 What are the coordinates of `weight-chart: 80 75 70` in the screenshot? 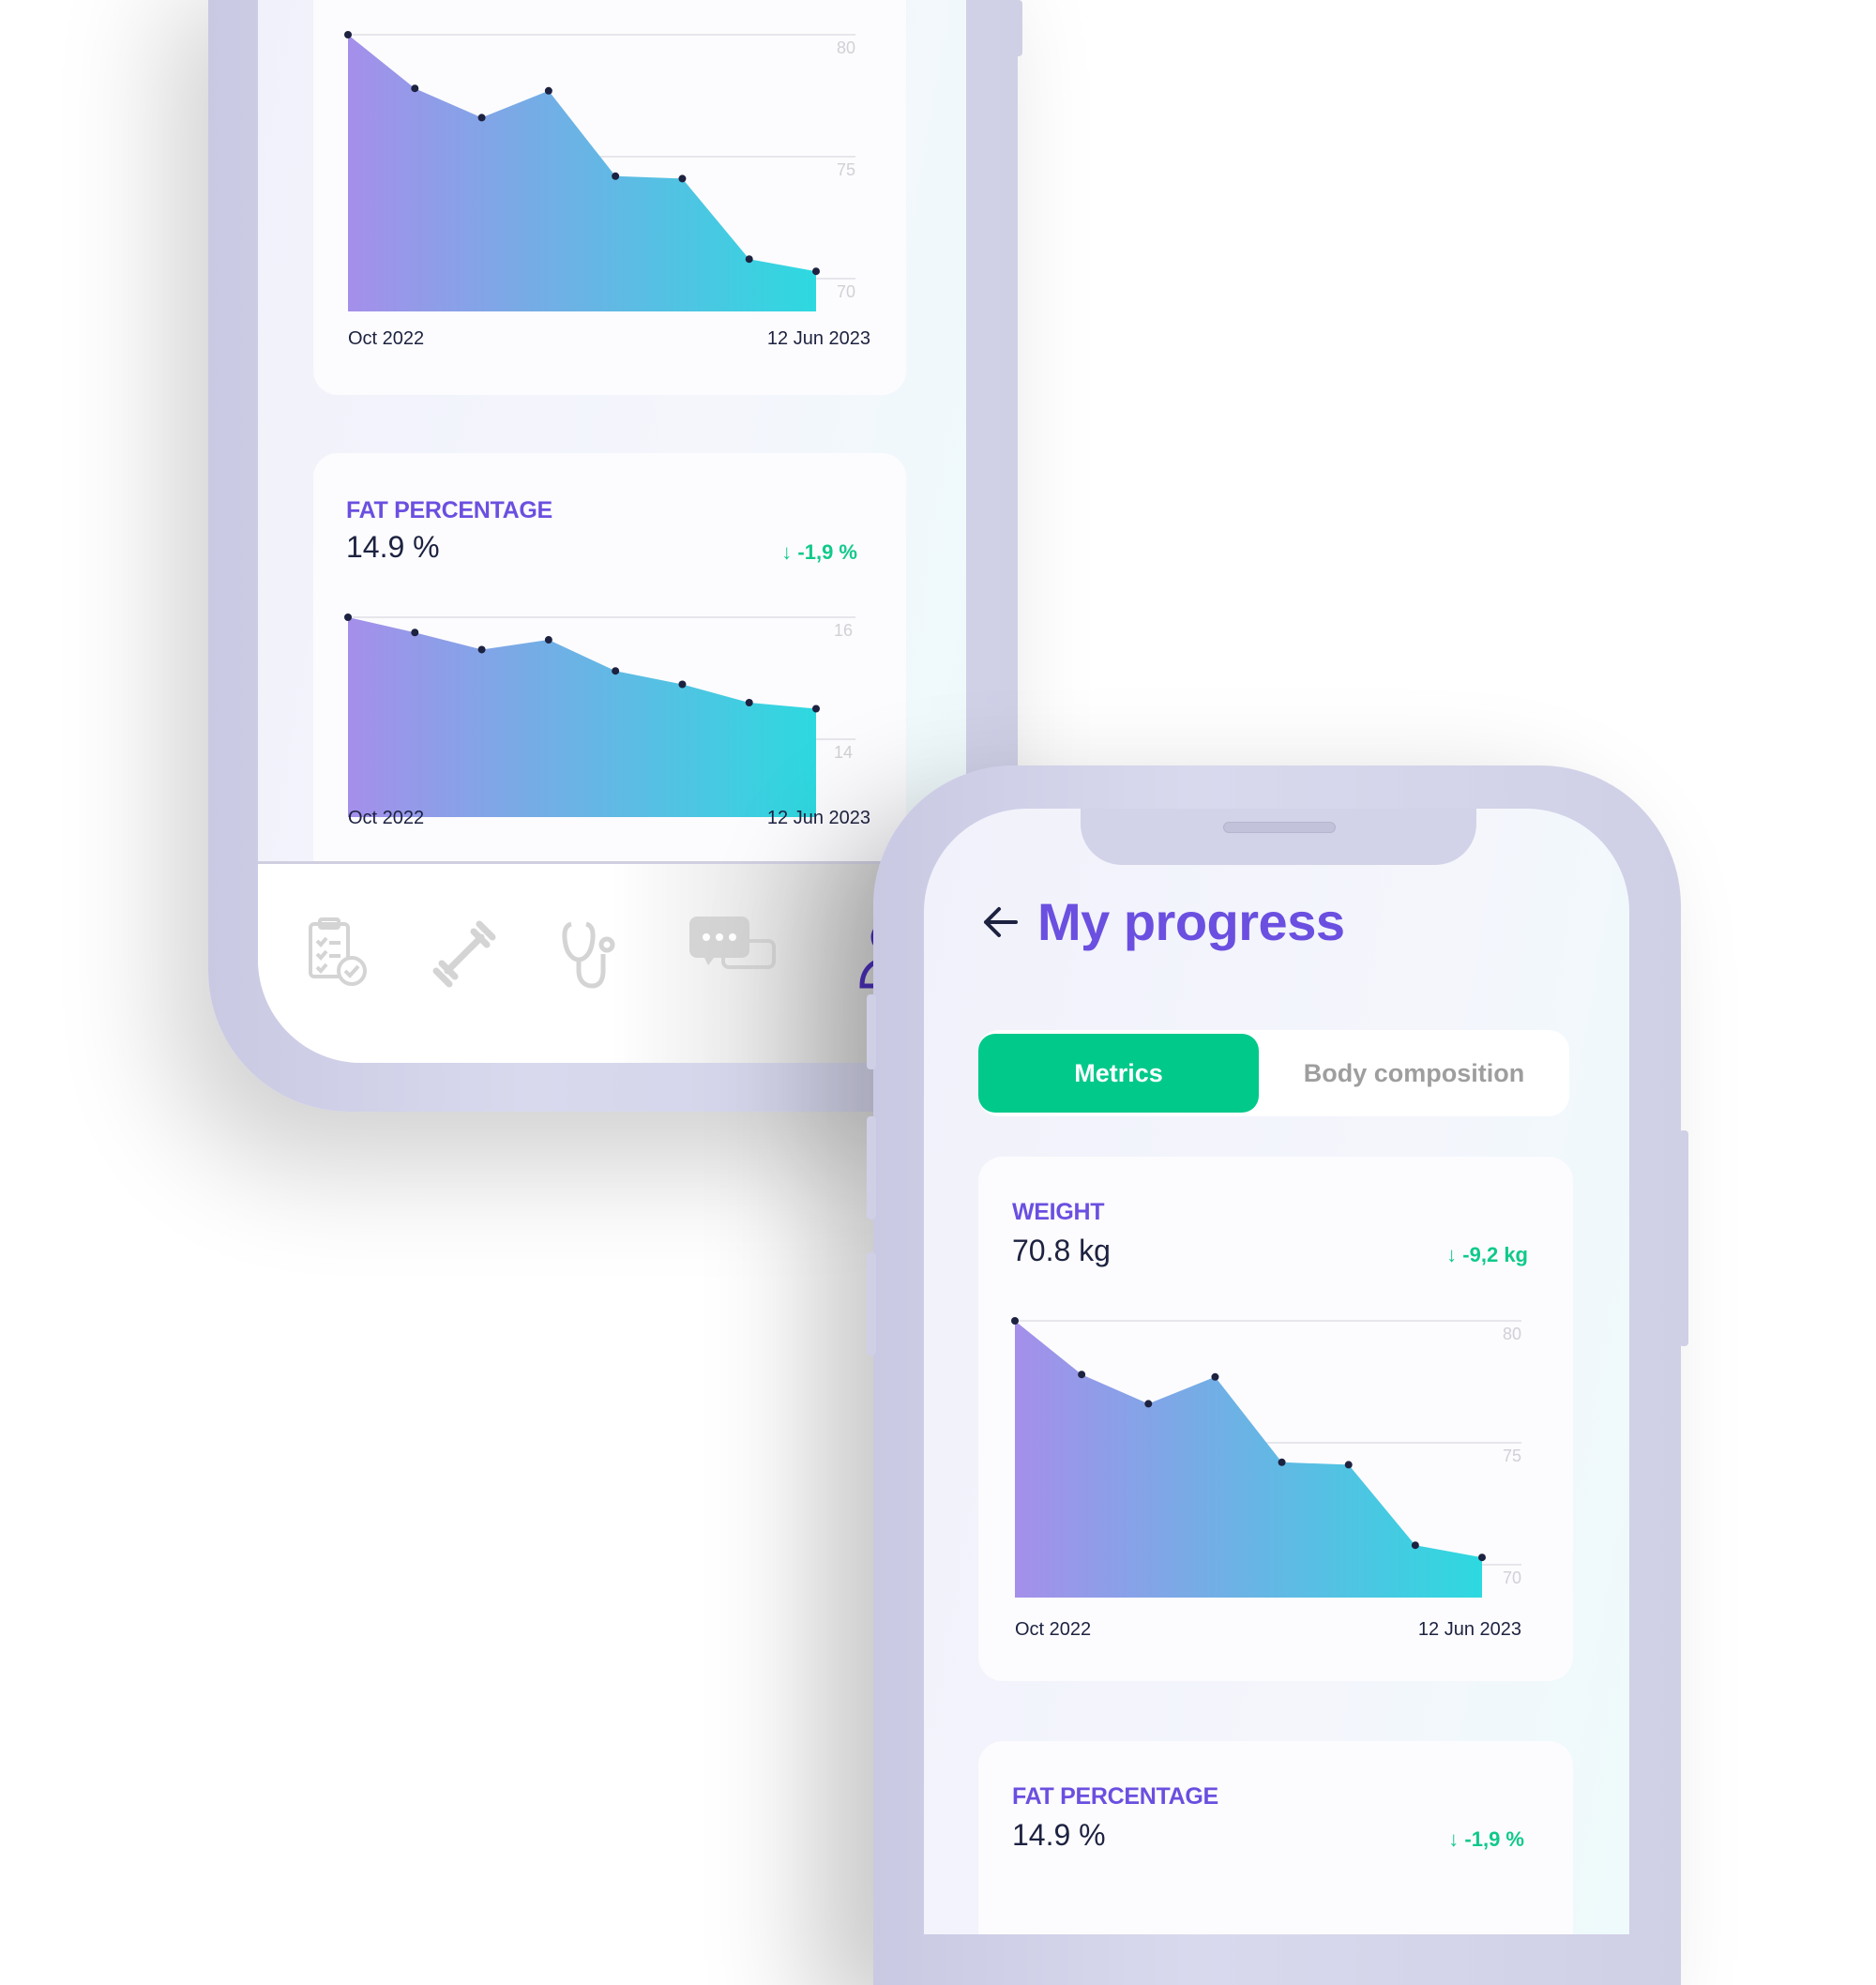 It's located at (1266, 1457).